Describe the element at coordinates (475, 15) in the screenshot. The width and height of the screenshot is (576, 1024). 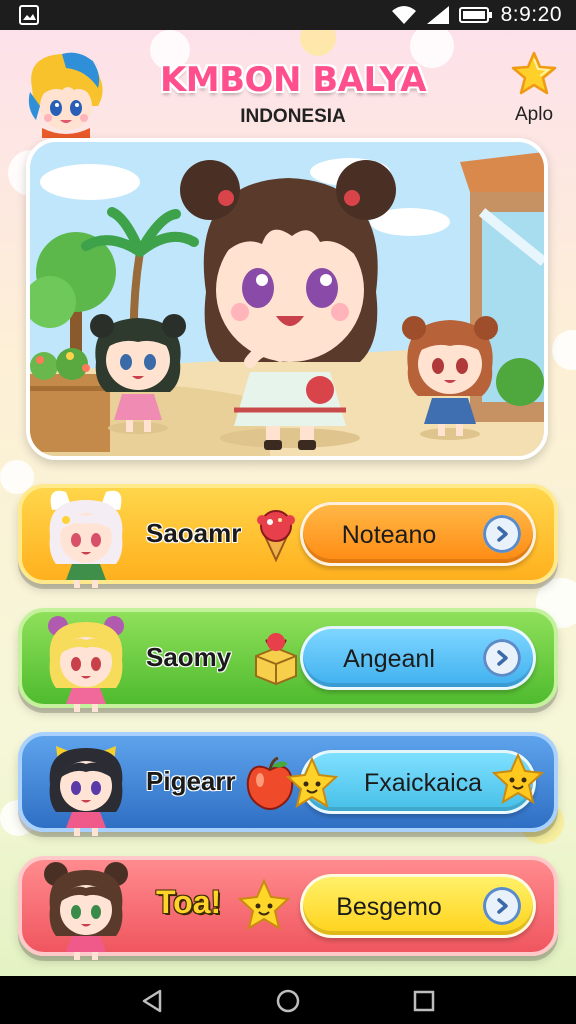
I see `battery-icon` at that location.